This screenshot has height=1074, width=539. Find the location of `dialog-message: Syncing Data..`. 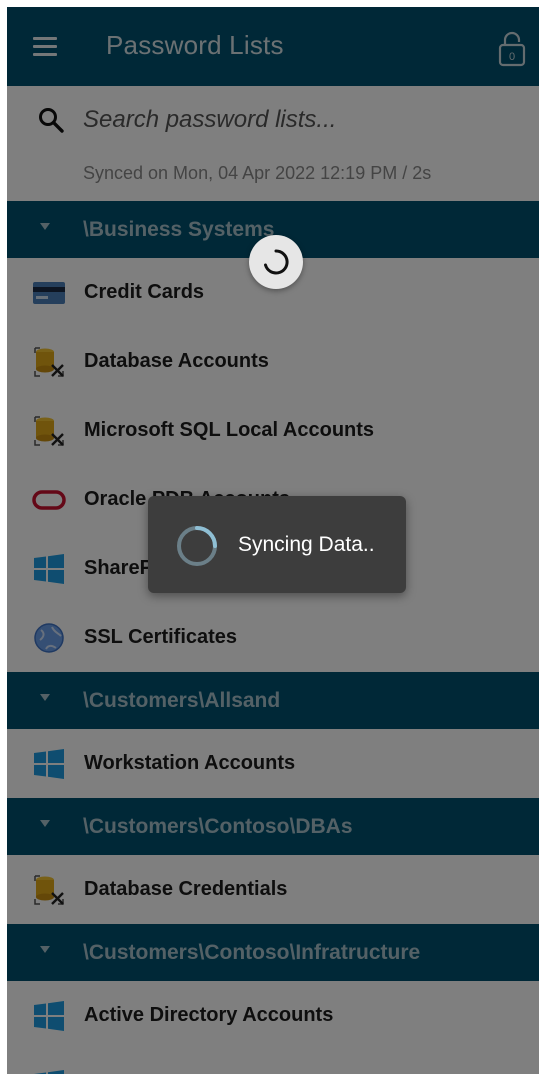

dialog-message: Syncing Data.. is located at coordinates (306, 544).